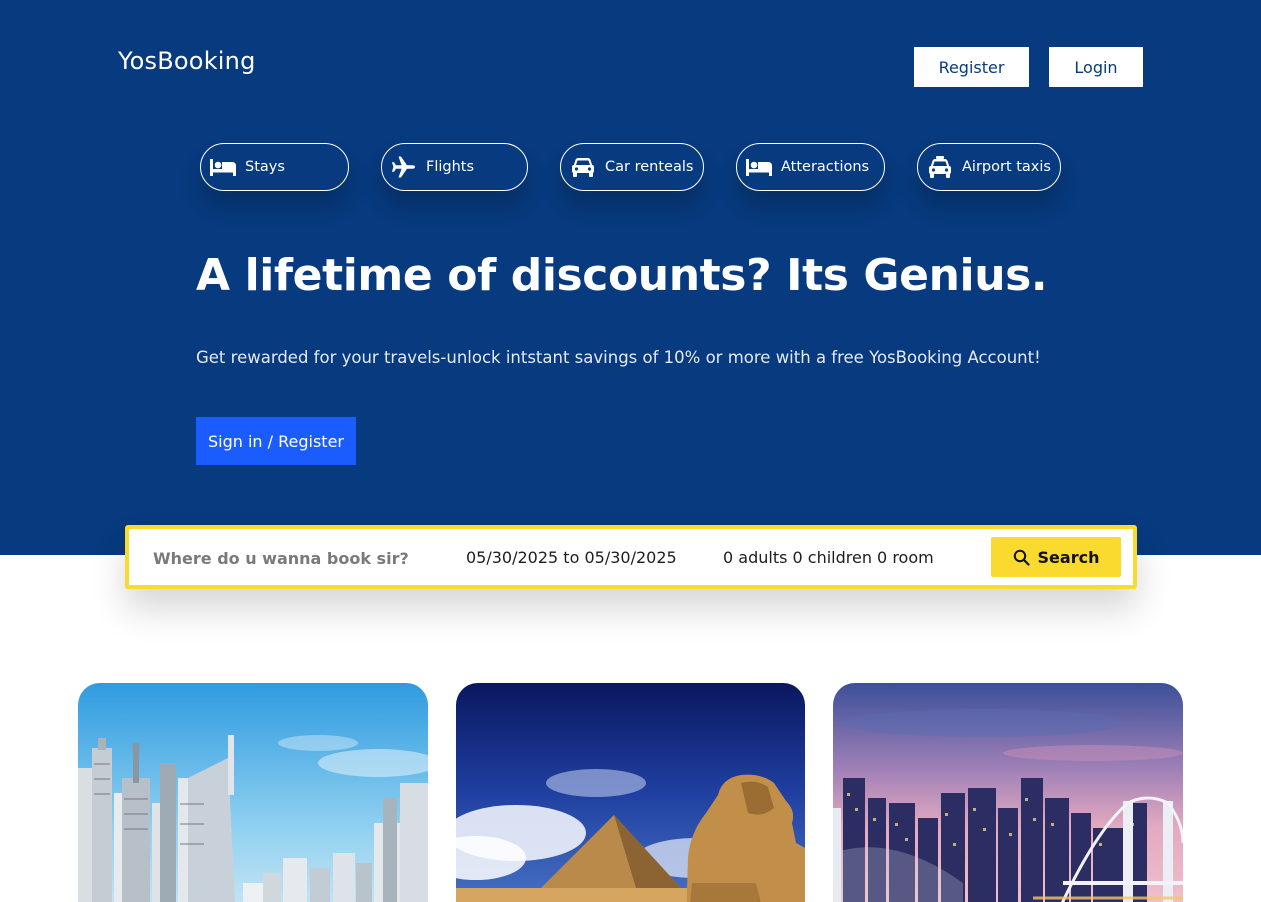  I want to click on date-range-picker: 05/30/2025 to 05/30/2025, so click(571, 557).